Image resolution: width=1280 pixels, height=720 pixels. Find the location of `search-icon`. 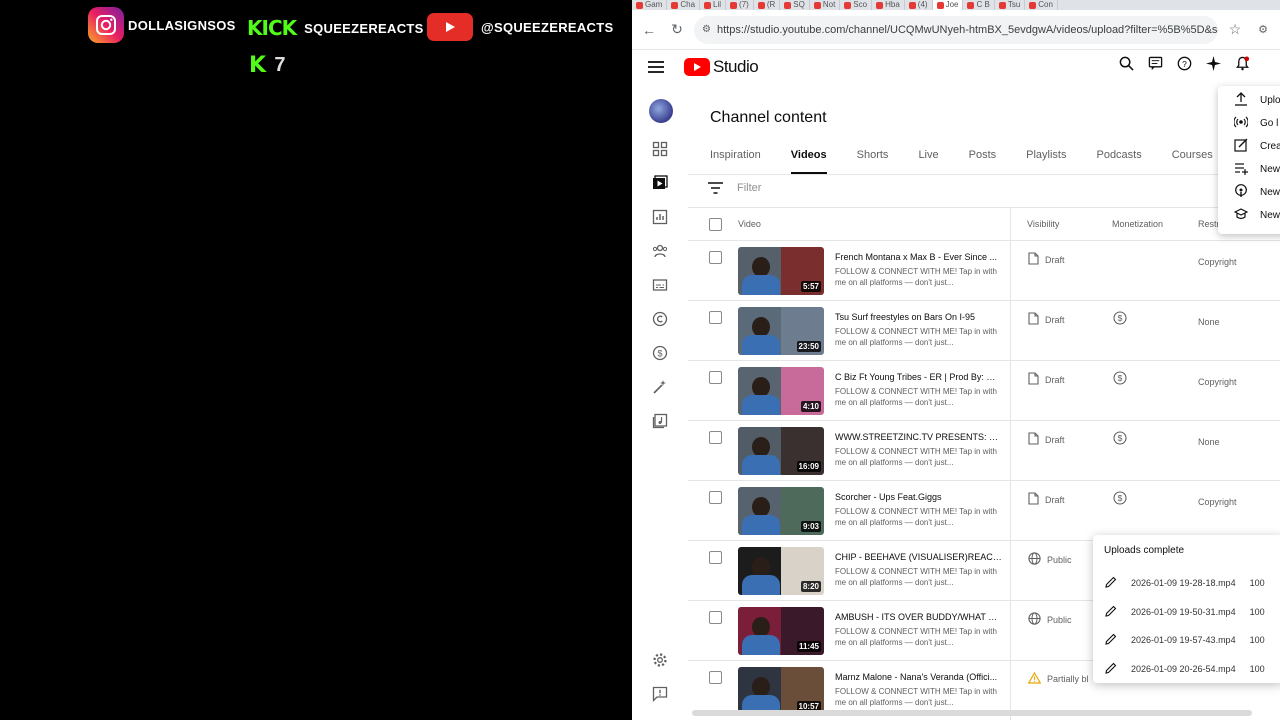

search-icon is located at coordinates (1126, 63).